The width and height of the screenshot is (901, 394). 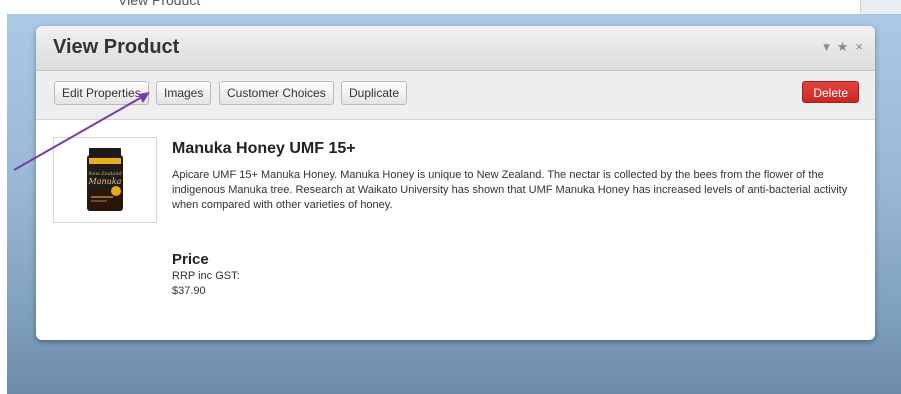 I want to click on star-icon: ★, so click(x=843, y=47).